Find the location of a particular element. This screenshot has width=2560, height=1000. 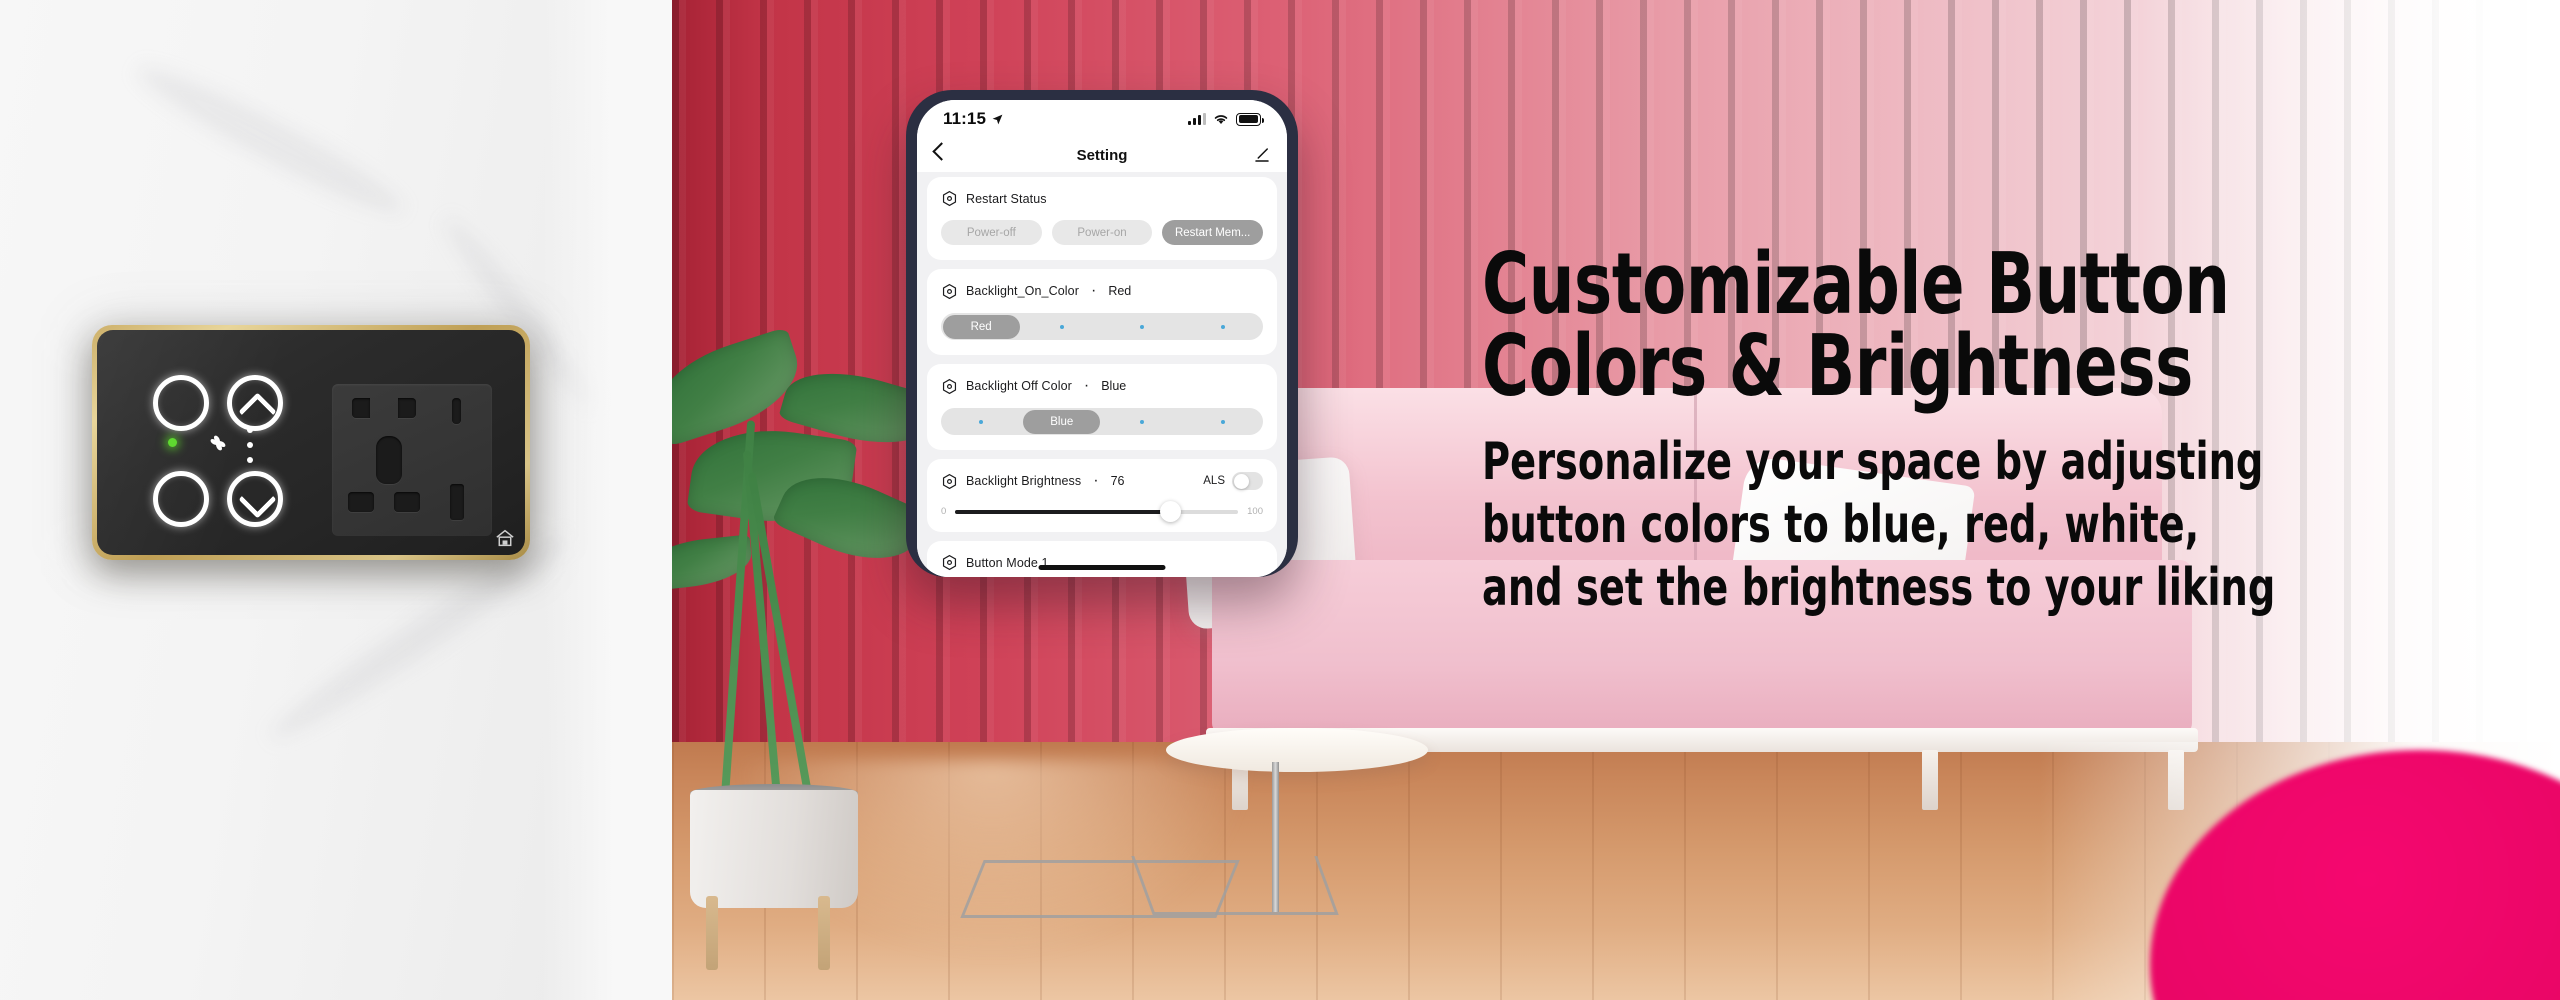

section-header: Backlight Off Color · Blue is located at coordinates (1102, 386).